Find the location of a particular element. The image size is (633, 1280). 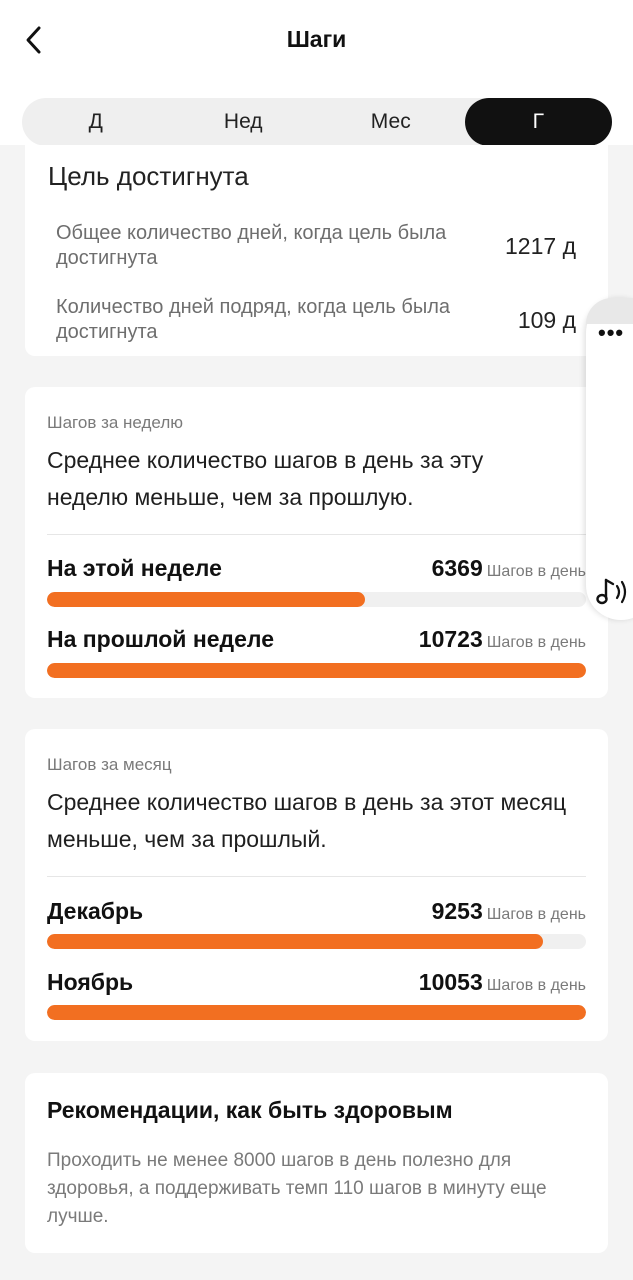

last-week-unit: Шагов в день is located at coordinates (536, 642).